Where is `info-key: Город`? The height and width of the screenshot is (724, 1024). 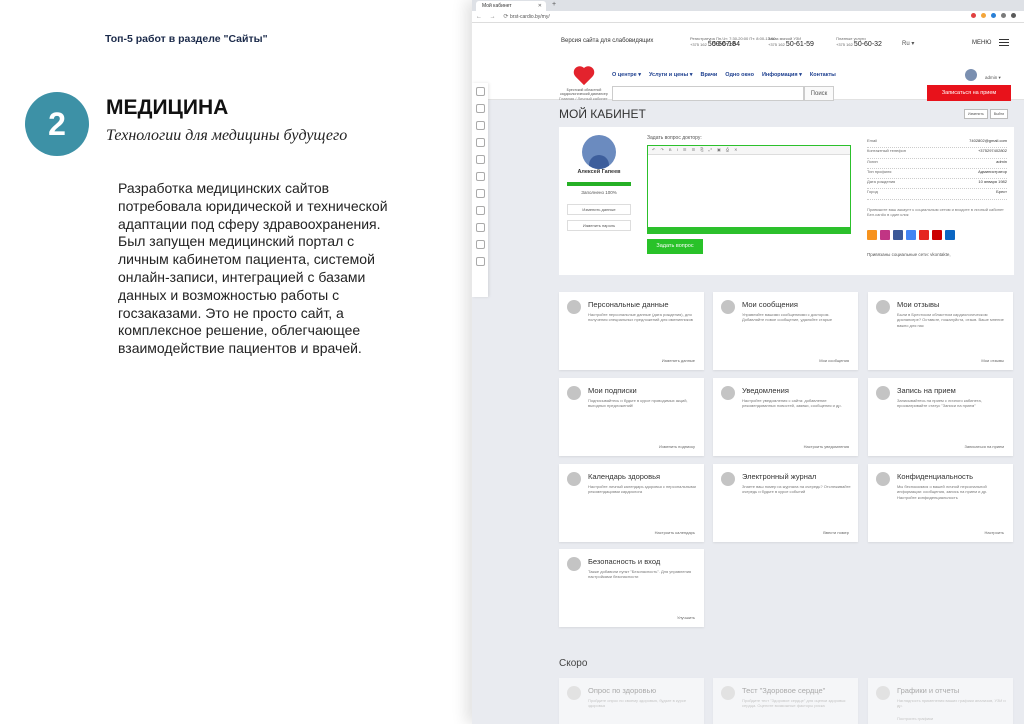
info-key: Город is located at coordinates (872, 192).